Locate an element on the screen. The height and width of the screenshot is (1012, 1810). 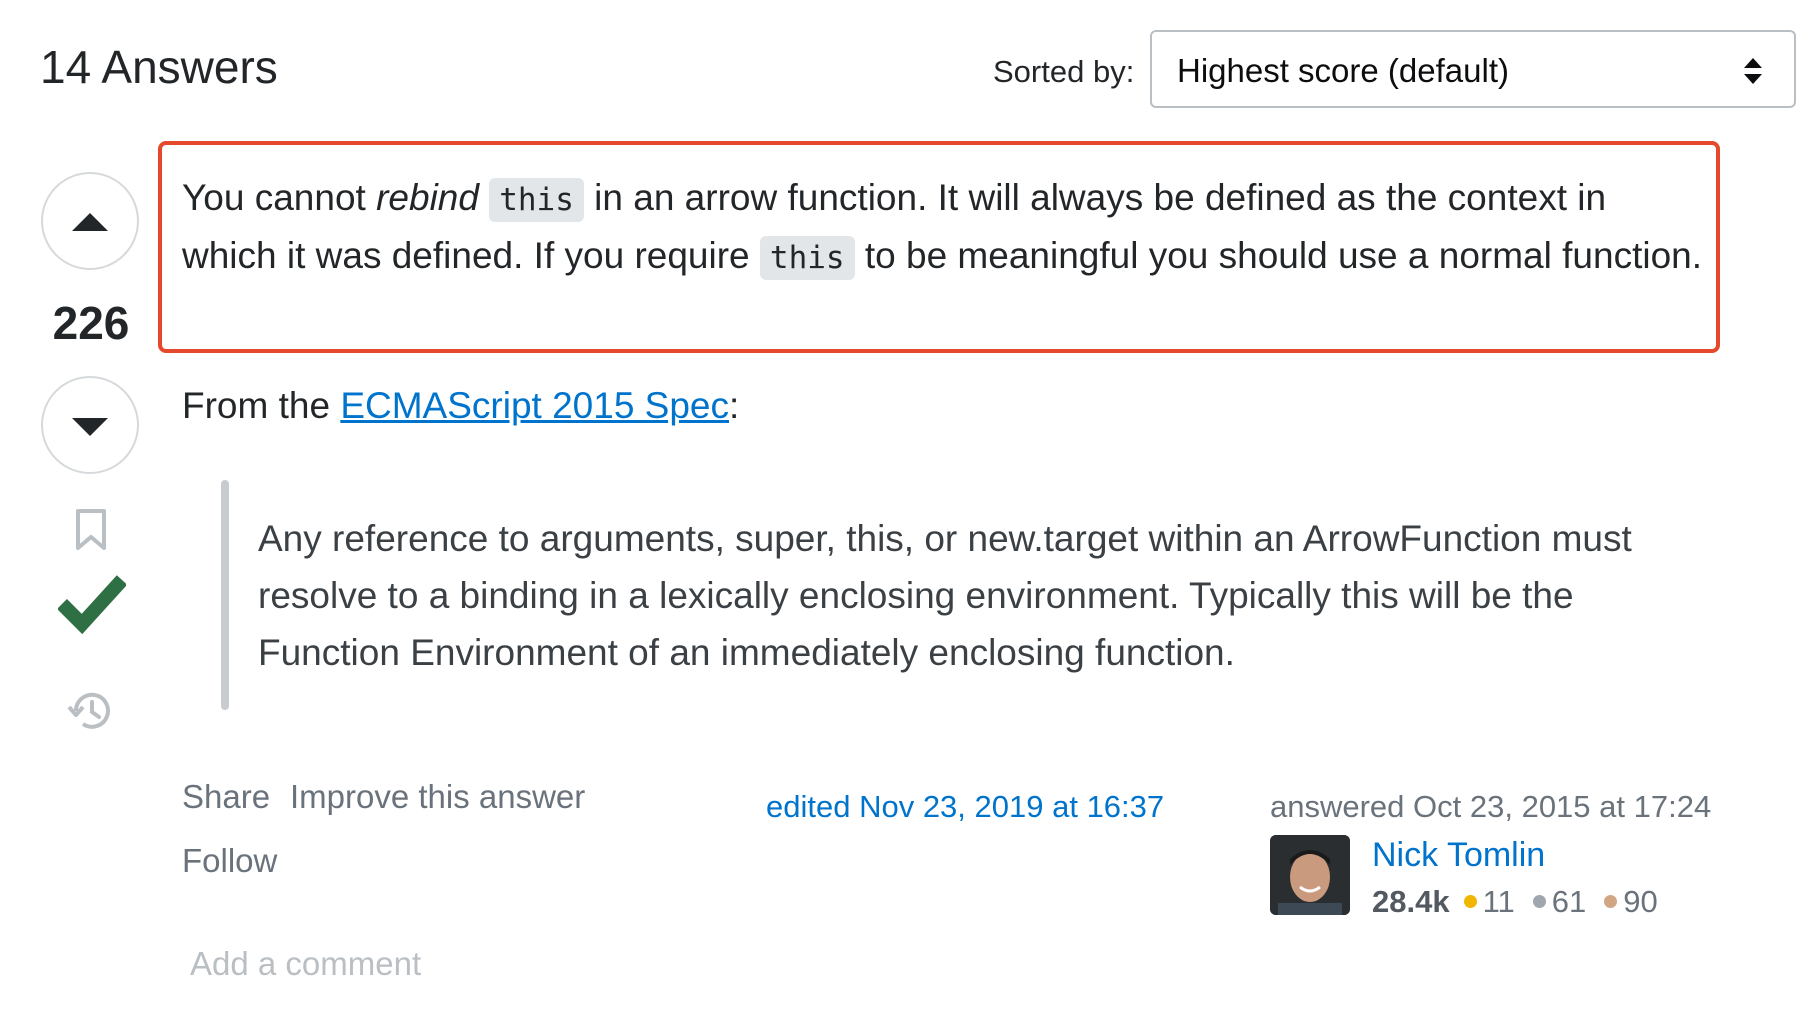
accepted-check-icon is located at coordinates (92, 604).